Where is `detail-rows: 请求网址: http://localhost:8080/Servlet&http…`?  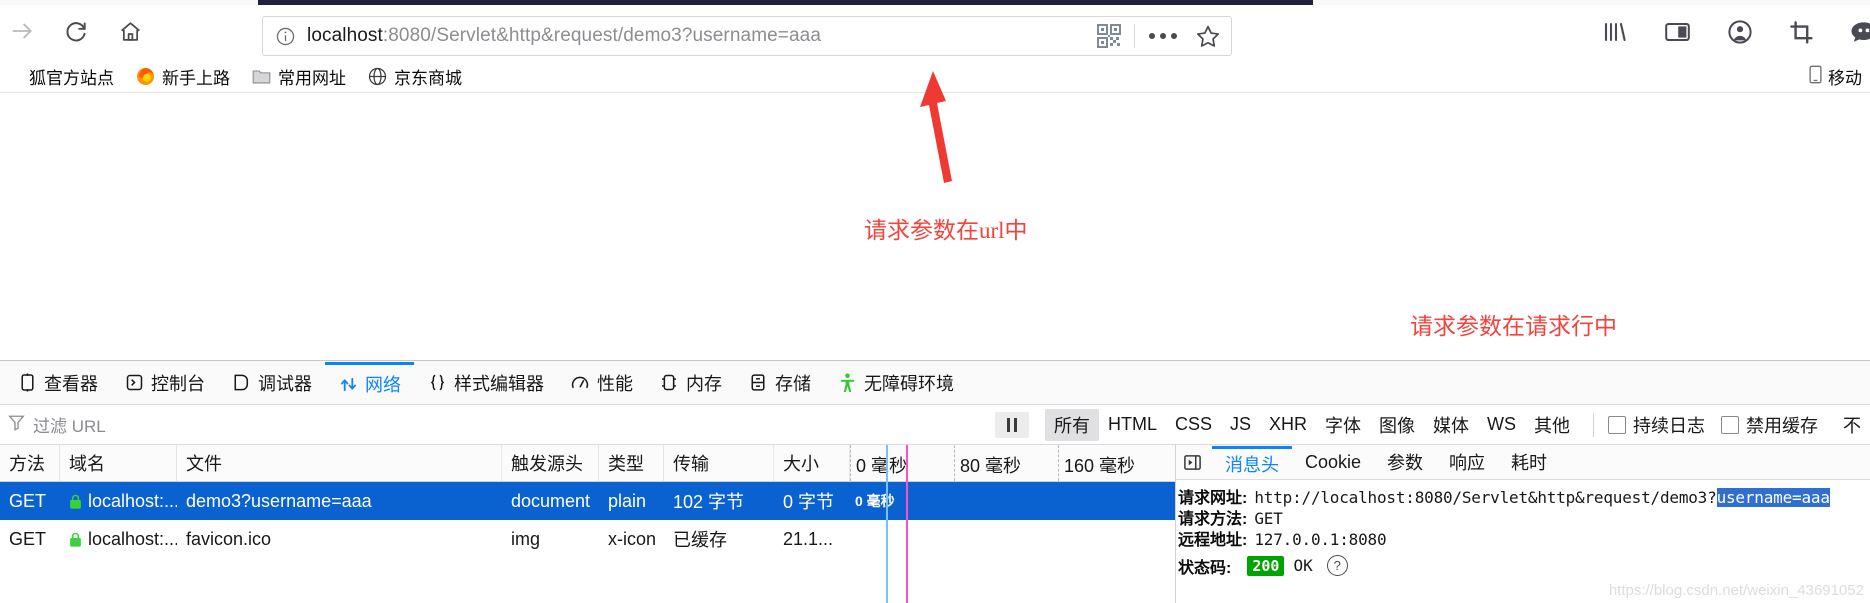
detail-rows: 请求网址: http://localhost:8080/Servlet&http… is located at coordinates (1523, 529).